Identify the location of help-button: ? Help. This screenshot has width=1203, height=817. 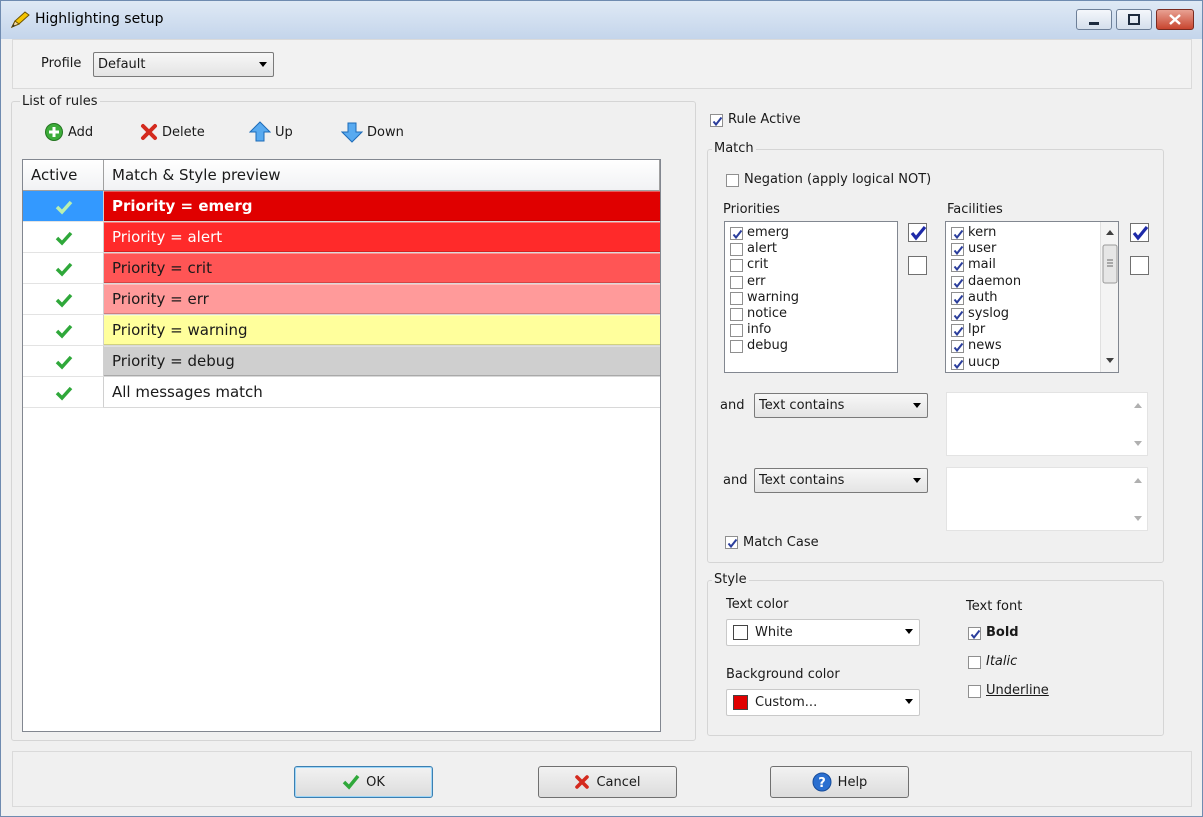
(839, 782).